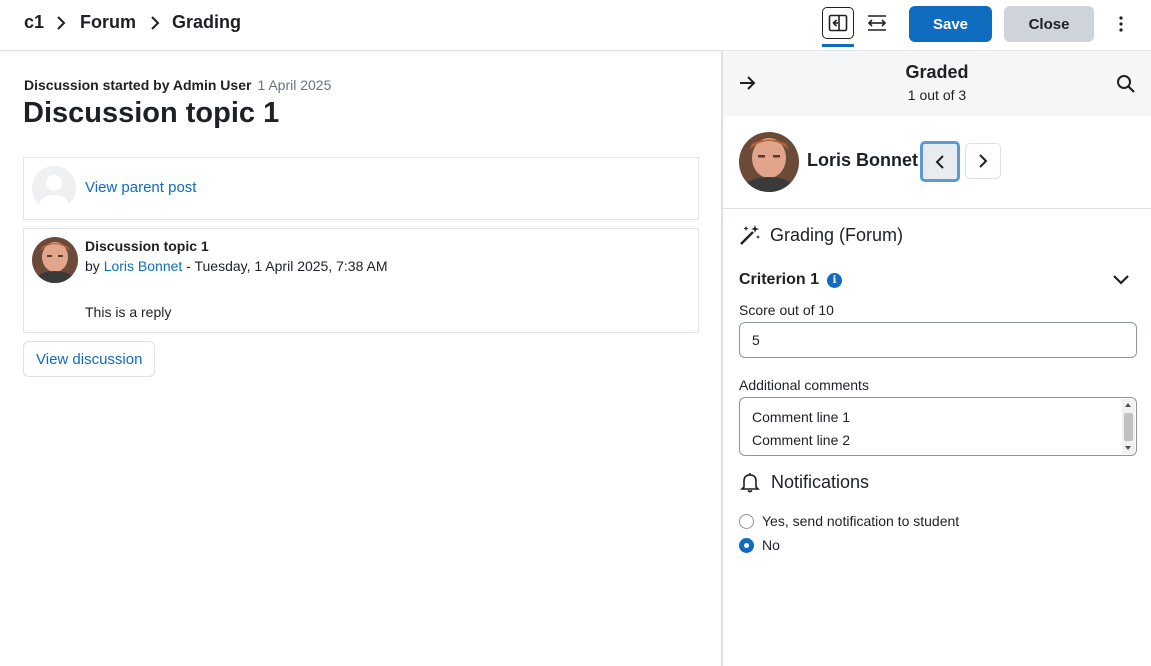  What do you see at coordinates (820, 481) in the screenshot?
I see `notifications-title: Notifications` at bounding box center [820, 481].